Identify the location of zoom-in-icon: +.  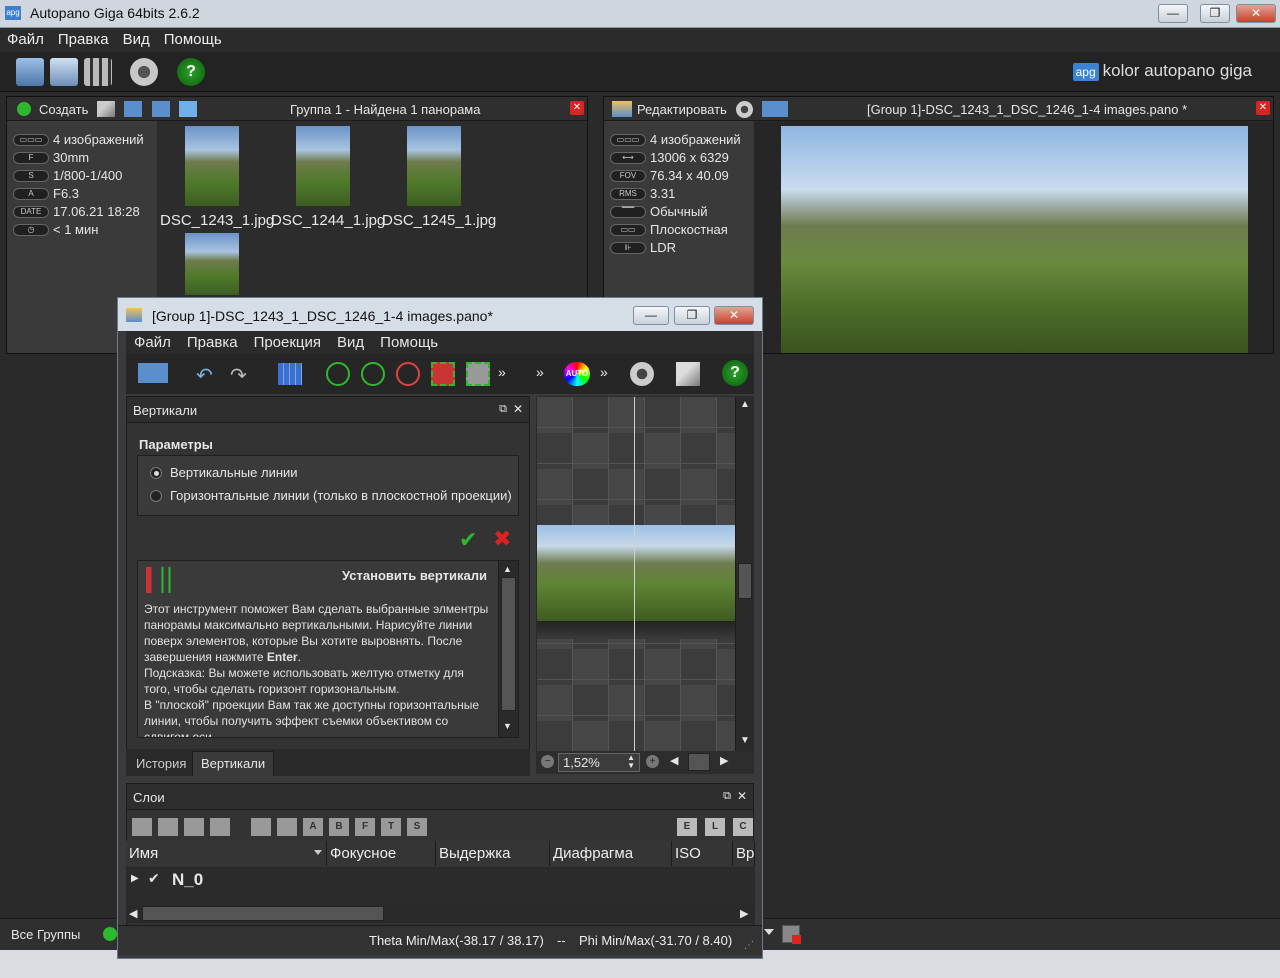
(652, 761).